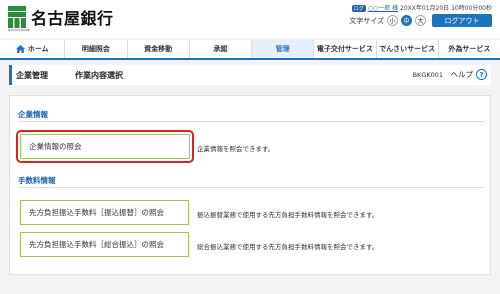 The height and width of the screenshot is (294, 500). What do you see at coordinates (462, 74) in the screenshot?
I see `help-label: ヘルプ` at bounding box center [462, 74].